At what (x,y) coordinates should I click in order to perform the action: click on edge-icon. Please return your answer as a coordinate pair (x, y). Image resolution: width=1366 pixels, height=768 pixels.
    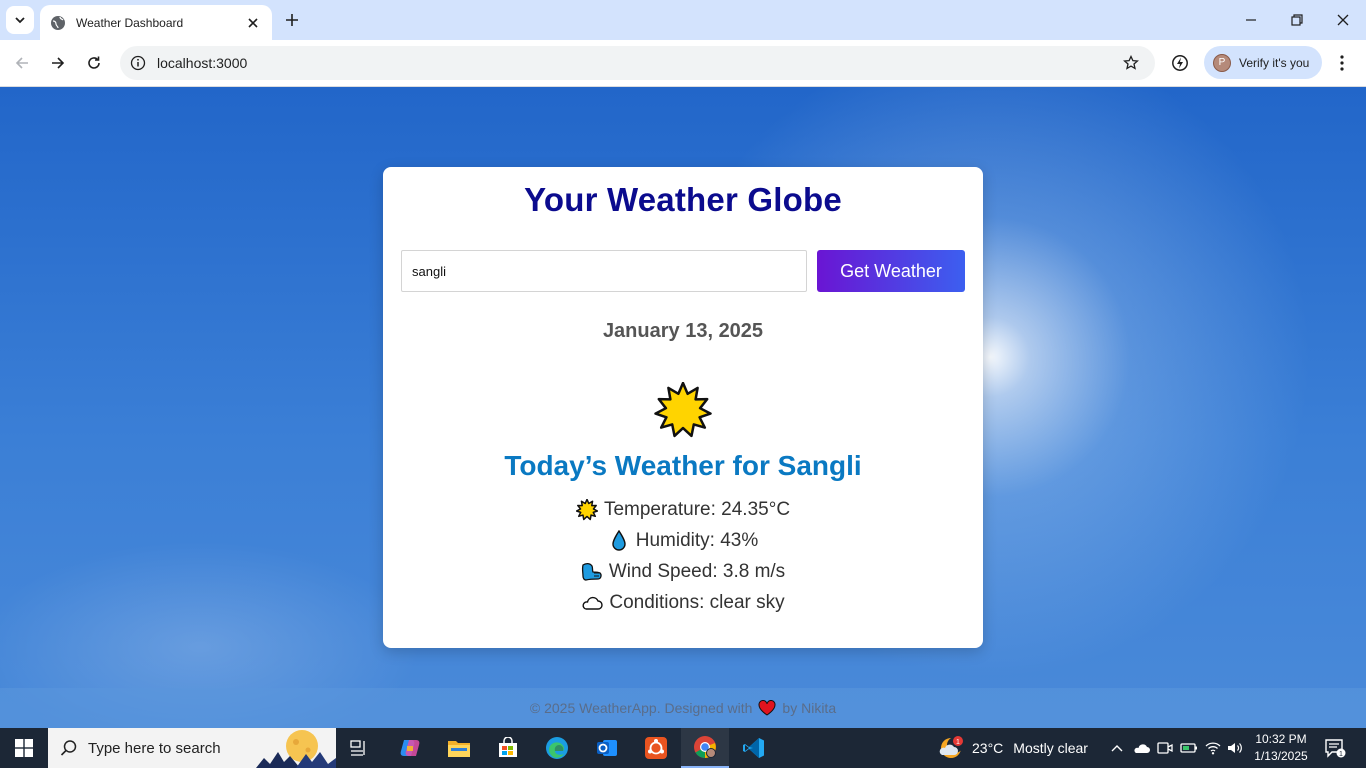
    Looking at the image, I should click on (557, 748).